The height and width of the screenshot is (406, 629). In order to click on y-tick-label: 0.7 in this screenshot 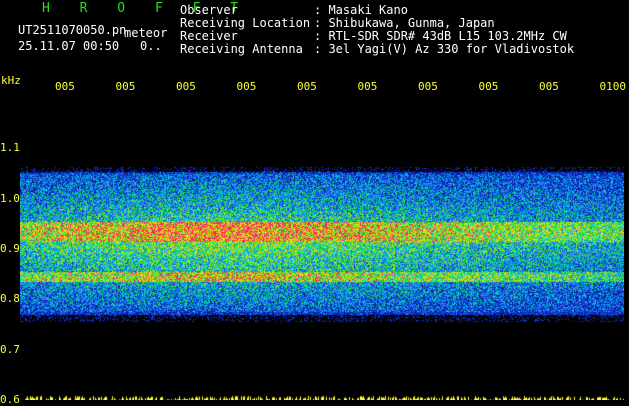, I will do `click(10, 349)`.